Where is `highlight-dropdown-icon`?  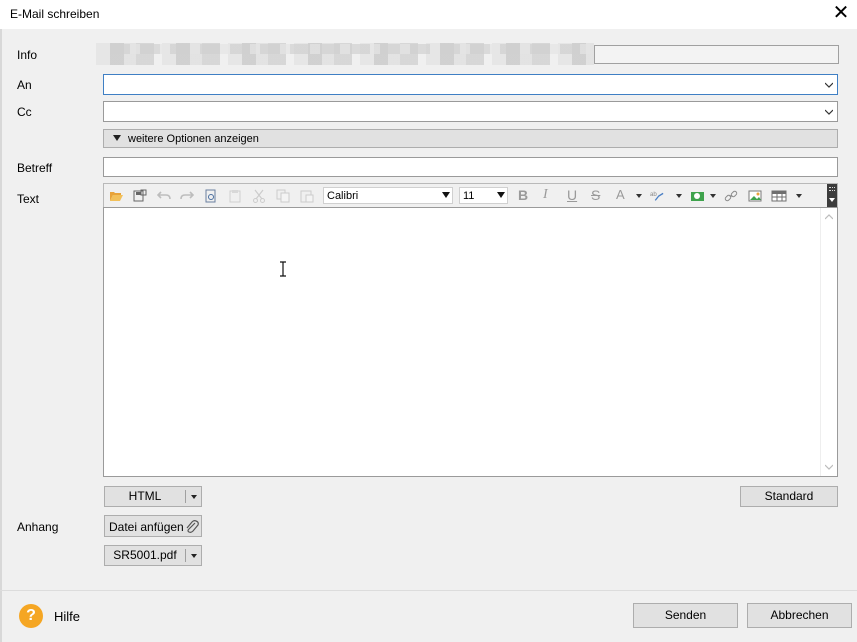 highlight-dropdown-icon is located at coordinates (713, 196).